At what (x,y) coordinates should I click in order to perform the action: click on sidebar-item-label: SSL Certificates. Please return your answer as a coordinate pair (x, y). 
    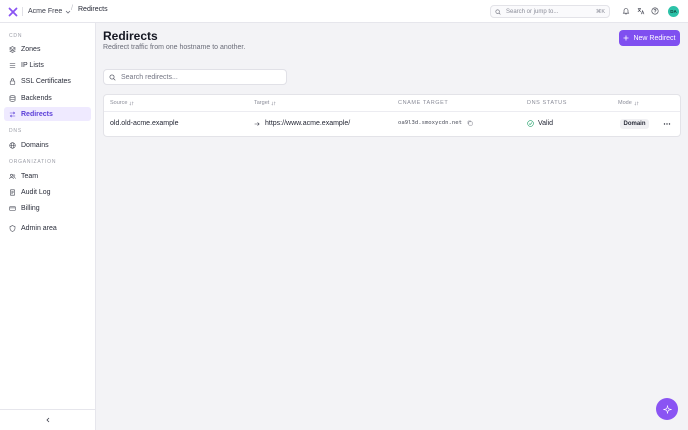
    Looking at the image, I should click on (46, 81).